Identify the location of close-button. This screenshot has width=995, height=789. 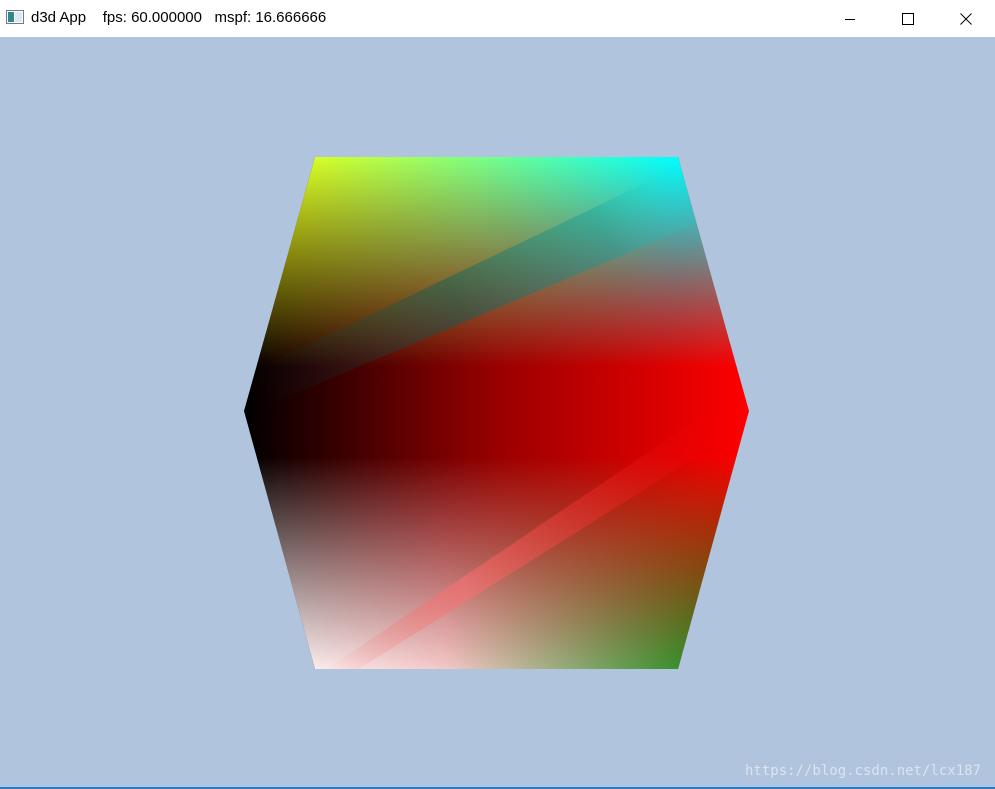
(966, 18).